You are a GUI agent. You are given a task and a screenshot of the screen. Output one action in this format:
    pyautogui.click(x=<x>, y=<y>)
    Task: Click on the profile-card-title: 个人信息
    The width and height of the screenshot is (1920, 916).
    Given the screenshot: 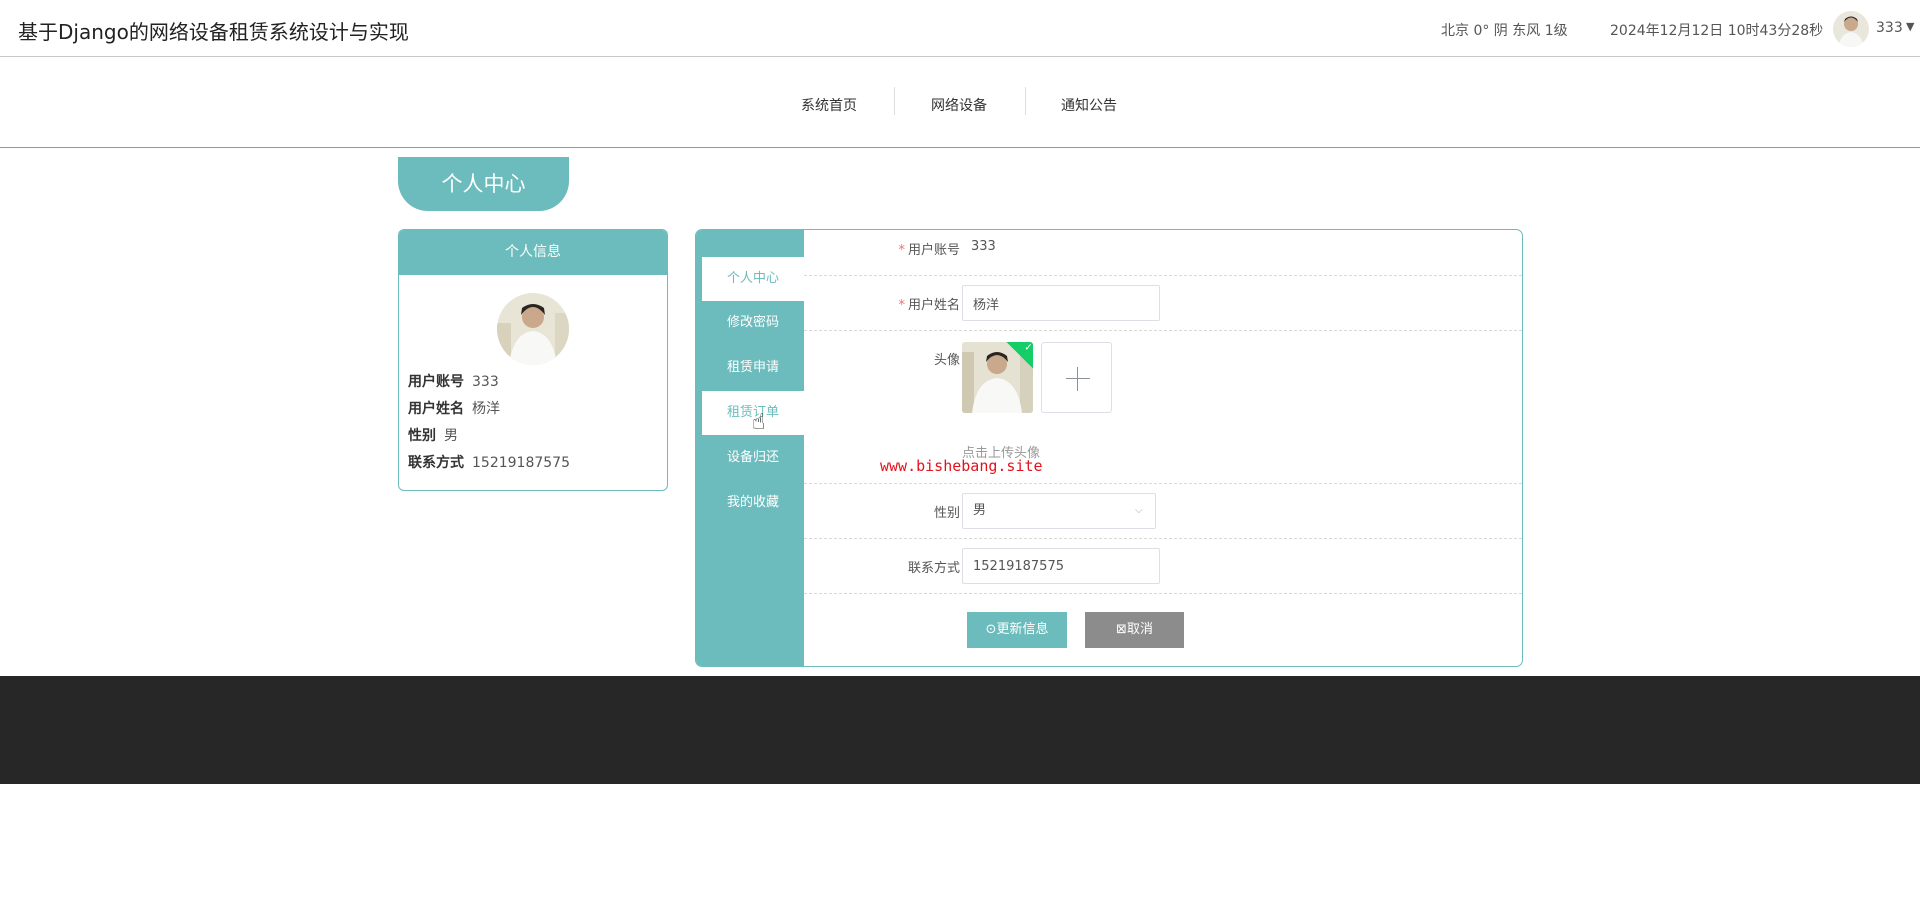 What is the action you would take?
    pyautogui.click(x=533, y=252)
    